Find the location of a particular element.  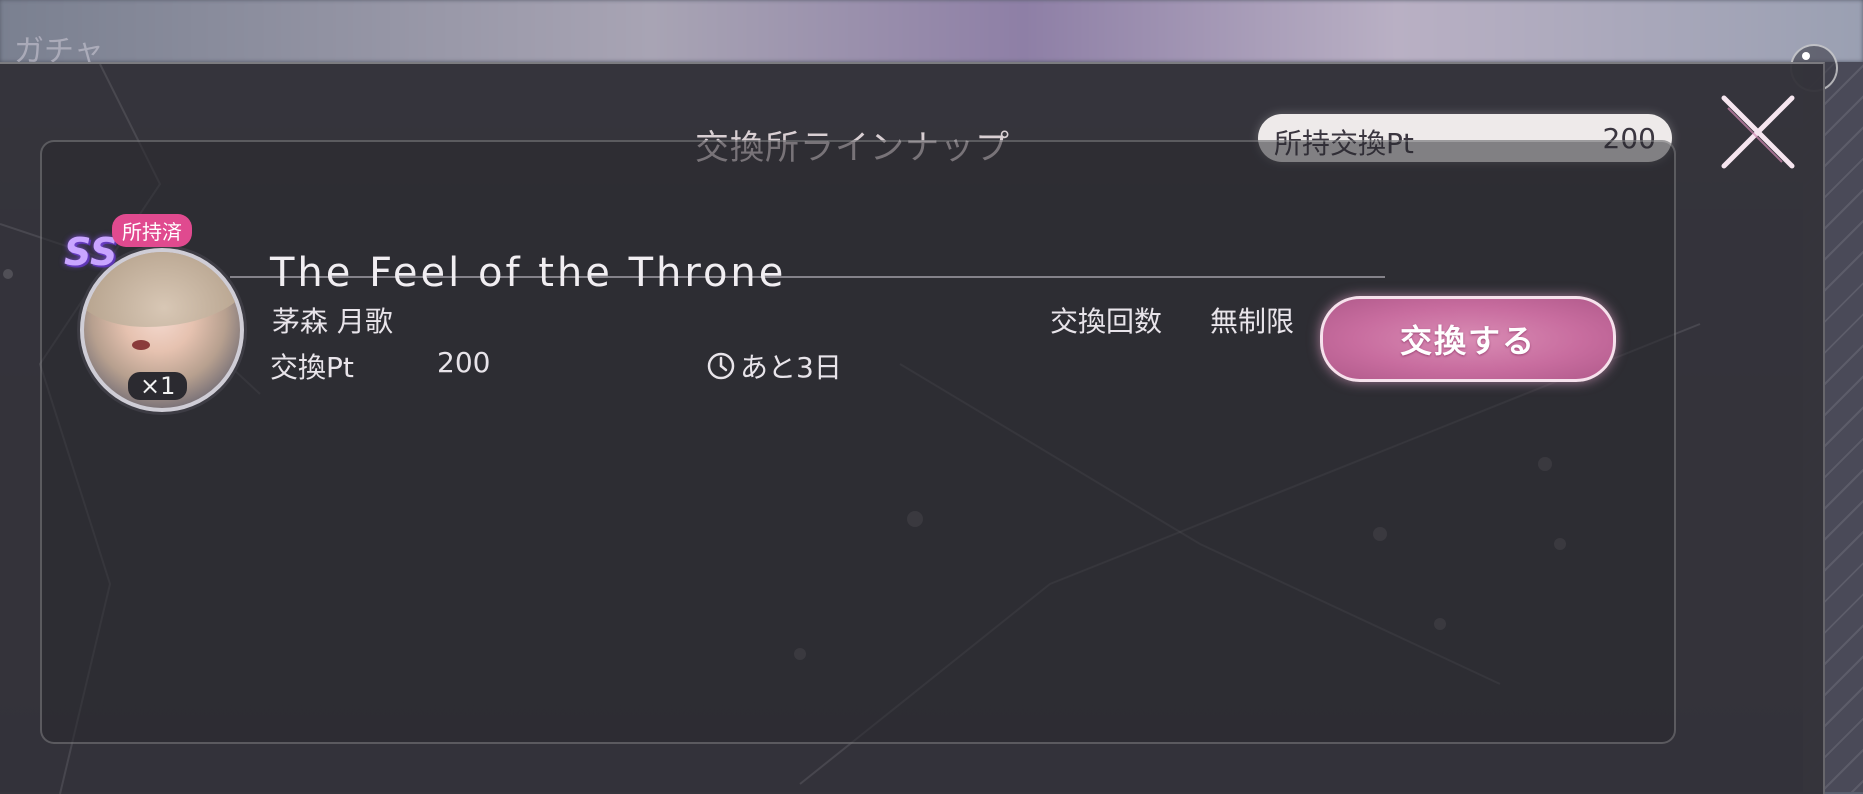

exchange-cost-label: 交換Pt is located at coordinates (312, 367).